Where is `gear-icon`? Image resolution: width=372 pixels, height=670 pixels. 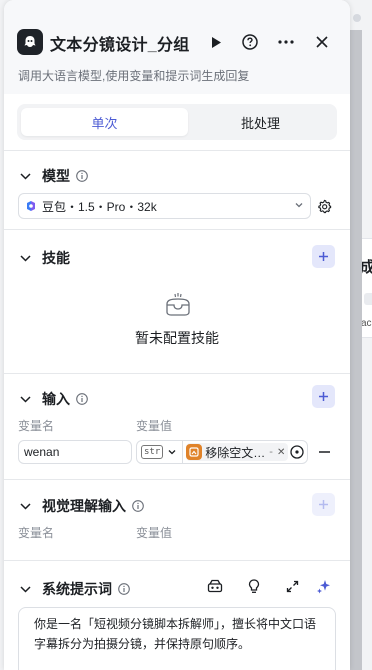 gear-icon is located at coordinates (324, 206).